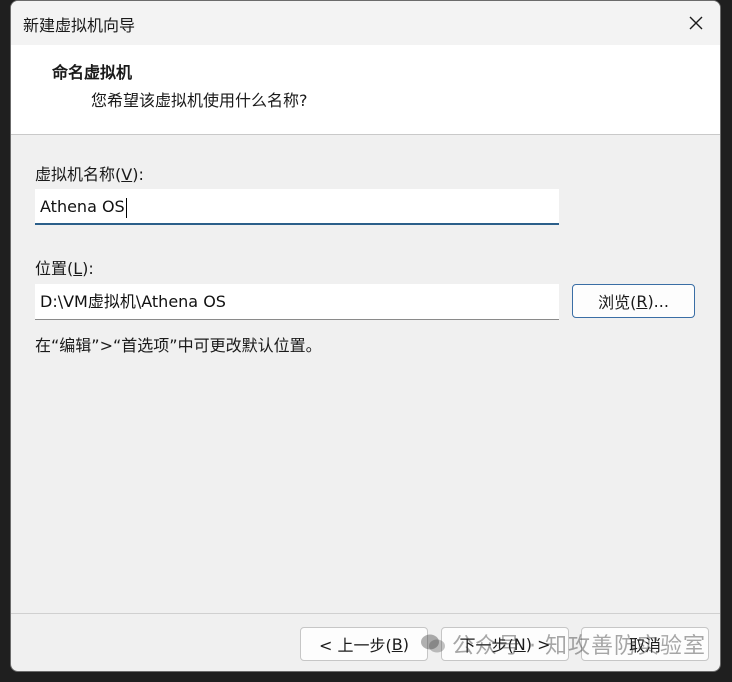  I want to click on page-title: 命名虚拟机, so click(92, 72).